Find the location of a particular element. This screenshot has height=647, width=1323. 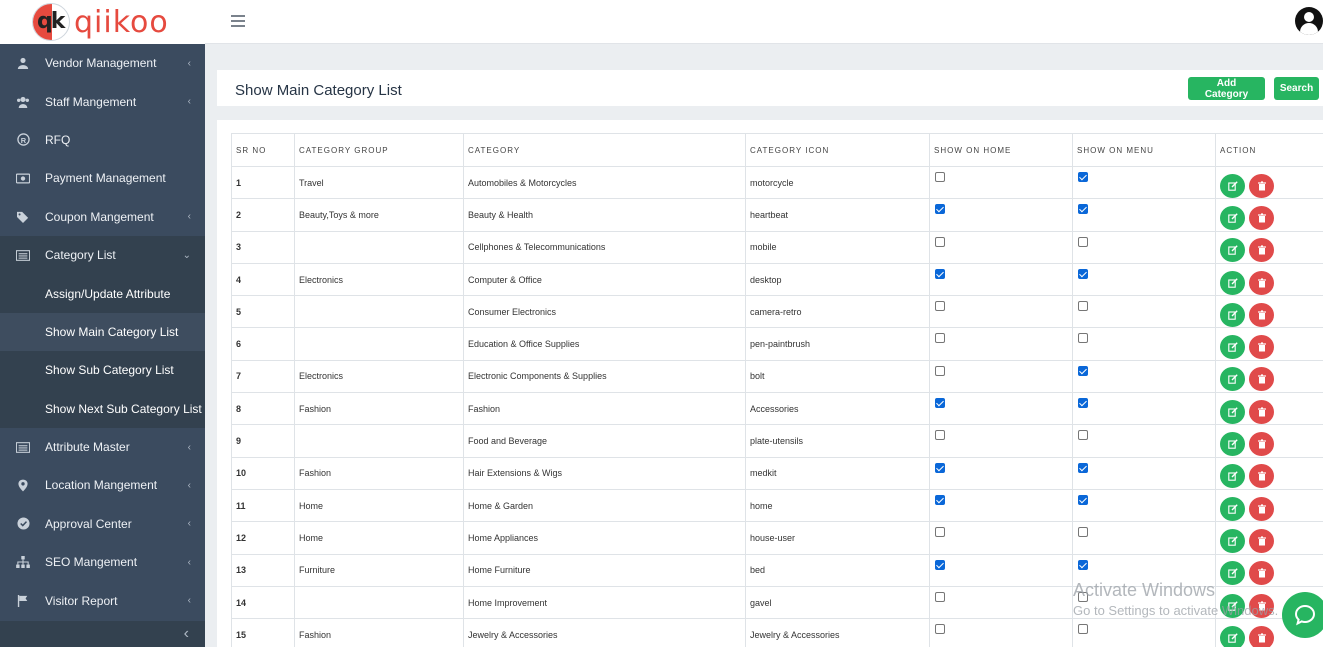

sidebar-item-visitor-report: Visitor Report ‹ is located at coordinates (102, 600).